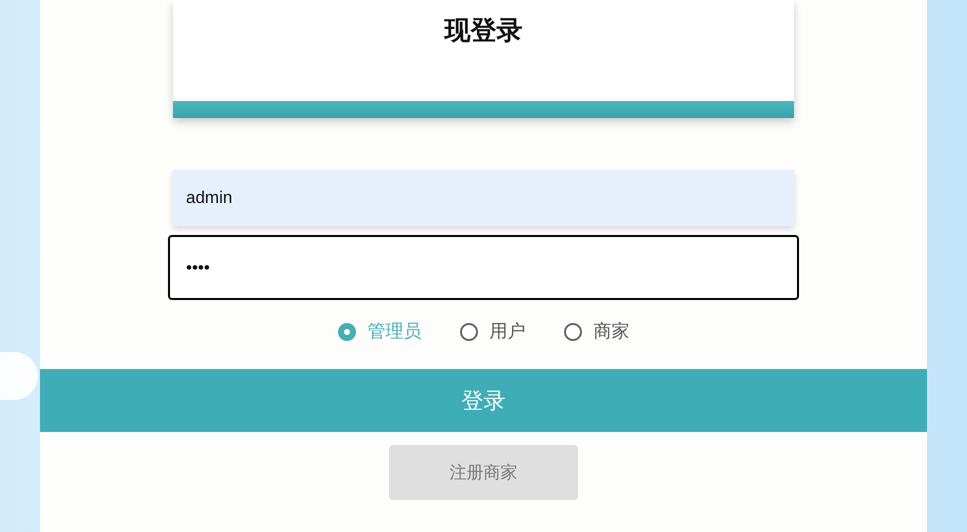  Describe the element at coordinates (597, 331) in the screenshot. I see `role-radio: 商家` at that location.